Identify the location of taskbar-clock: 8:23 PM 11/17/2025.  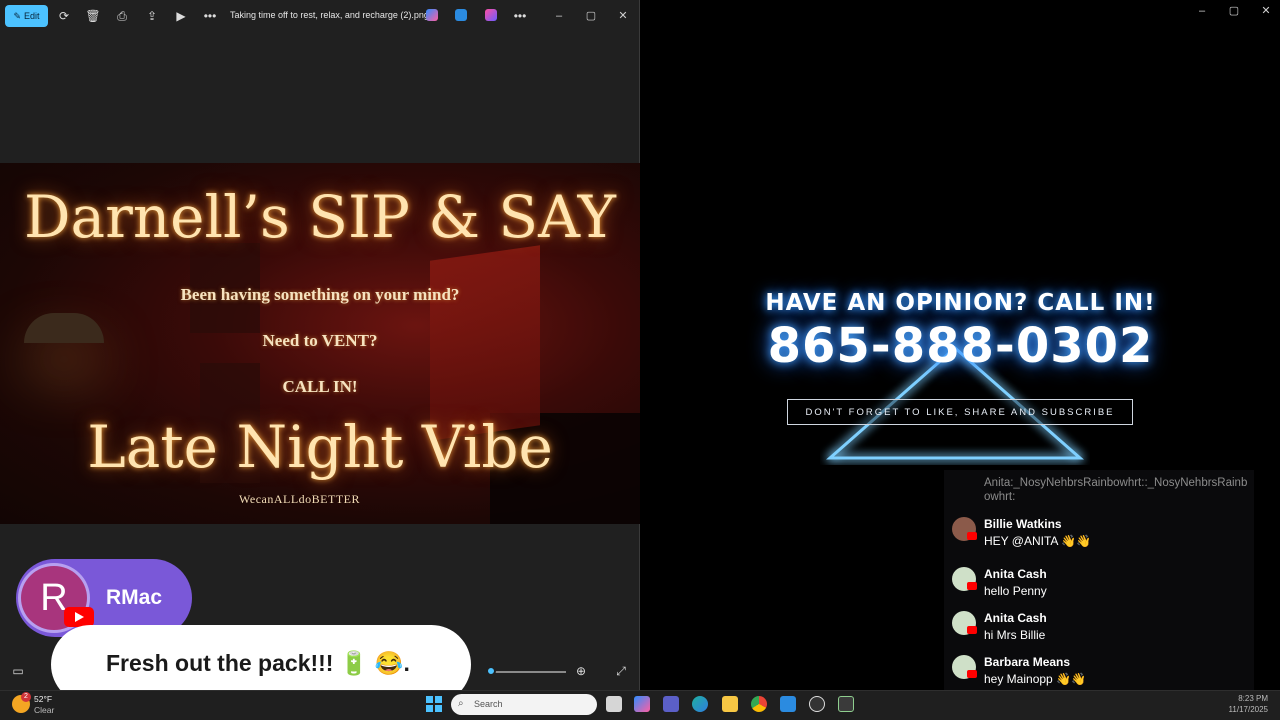
(1248, 704).